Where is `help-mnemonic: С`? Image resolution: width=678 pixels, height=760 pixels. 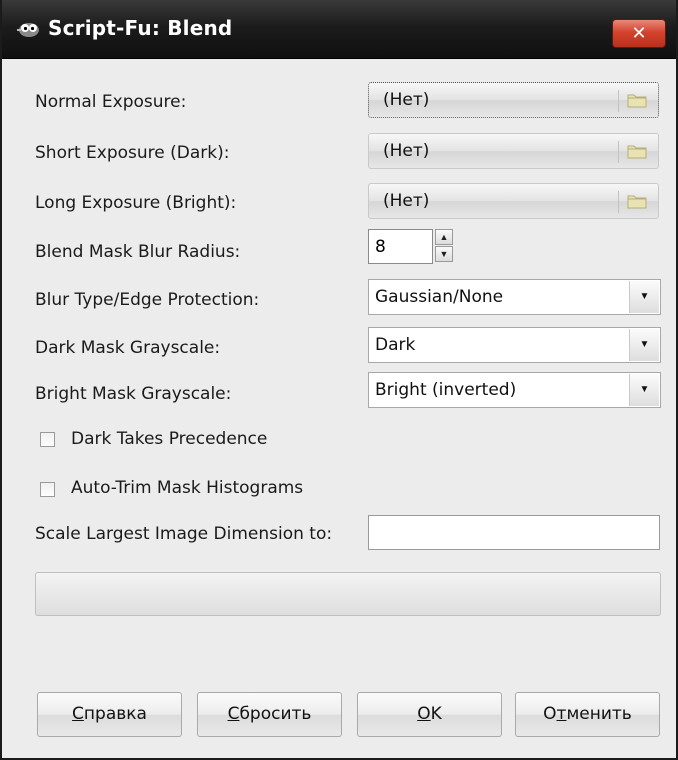
help-mnemonic: С is located at coordinates (78, 714).